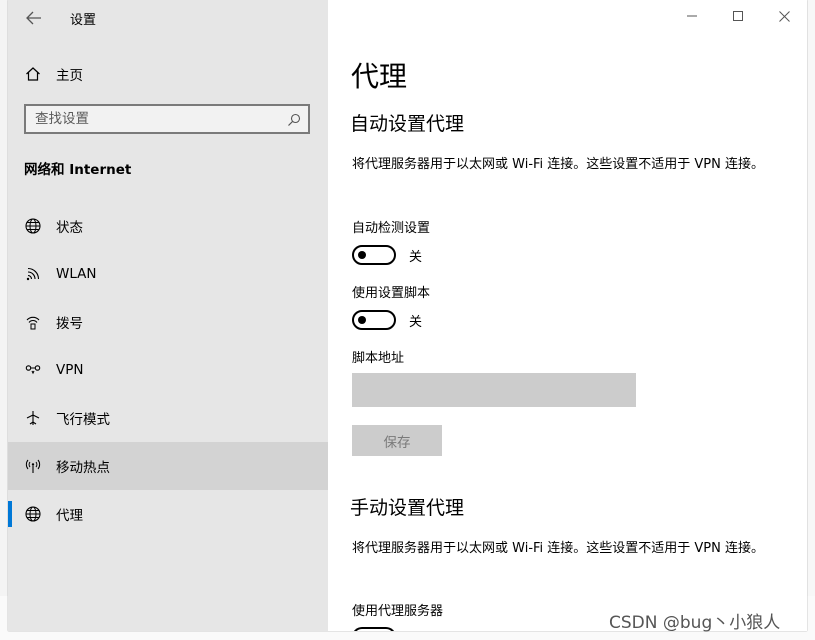 The height and width of the screenshot is (640, 815). Describe the element at coordinates (374, 320) in the screenshot. I see `use-script-toggle` at that location.